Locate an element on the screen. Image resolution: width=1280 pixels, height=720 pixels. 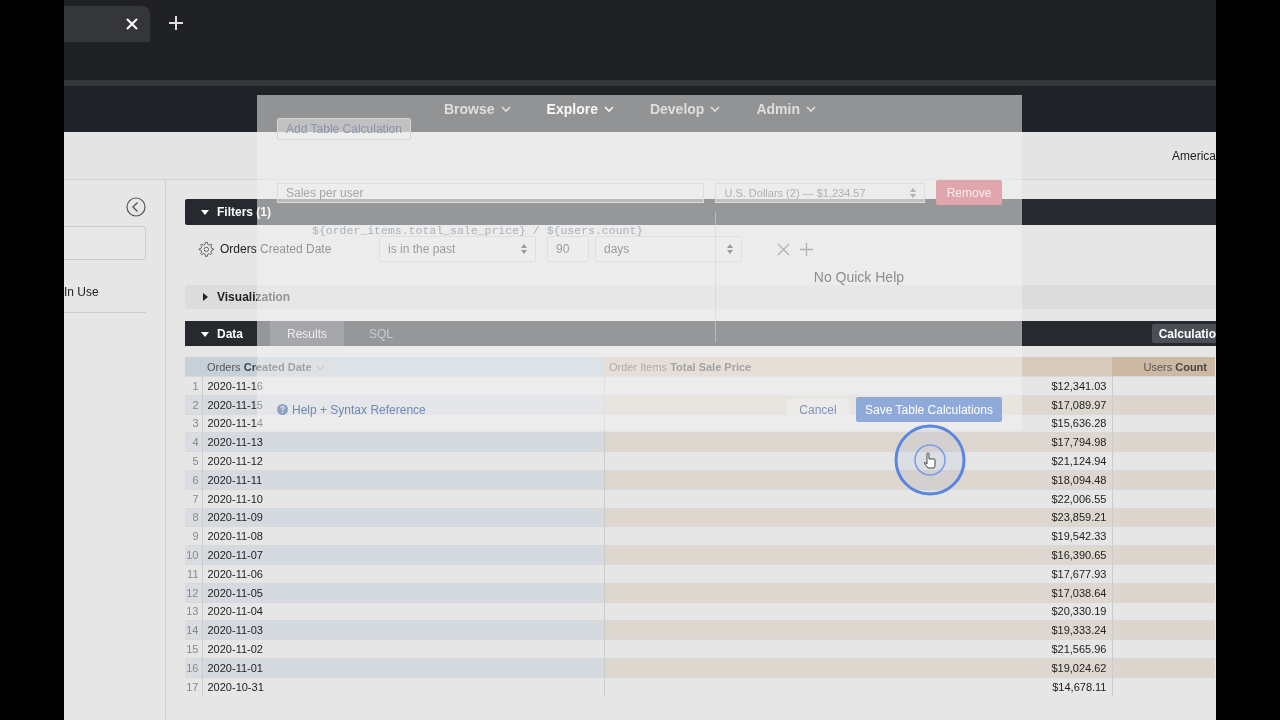
table-cell: $17,794.98 is located at coordinates (858, 442).